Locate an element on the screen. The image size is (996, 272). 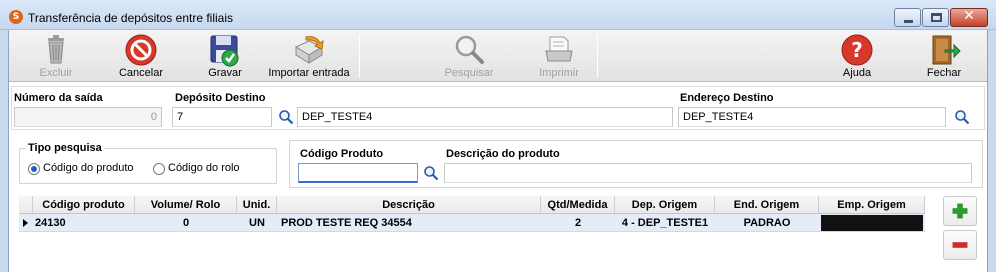
cancel-icon is located at coordinates (141, 50).